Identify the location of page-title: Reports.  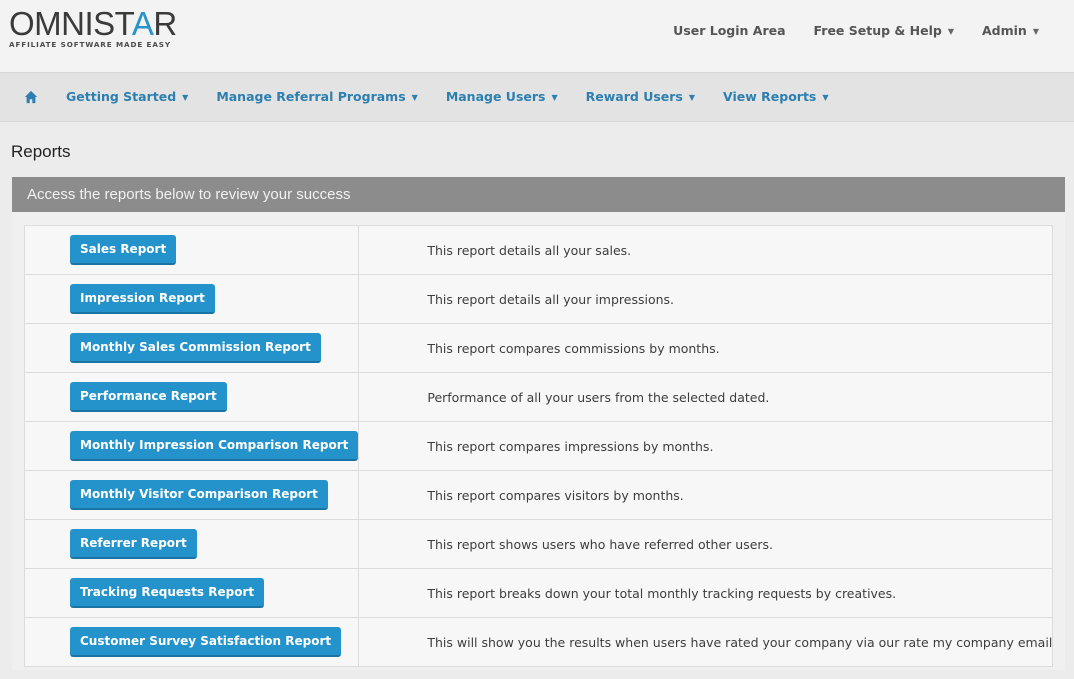
(41, 151).